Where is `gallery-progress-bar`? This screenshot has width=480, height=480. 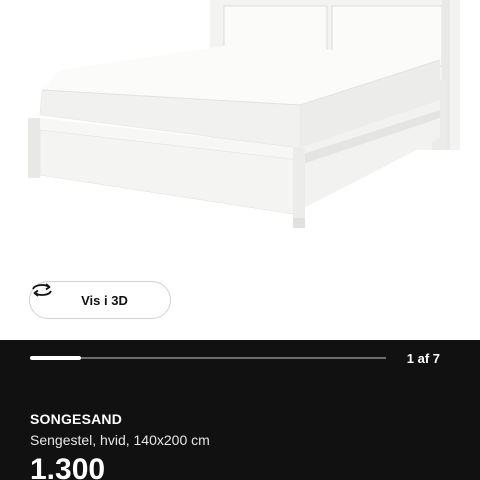
gallery-progress-bar is located at coordinates (208, 358).